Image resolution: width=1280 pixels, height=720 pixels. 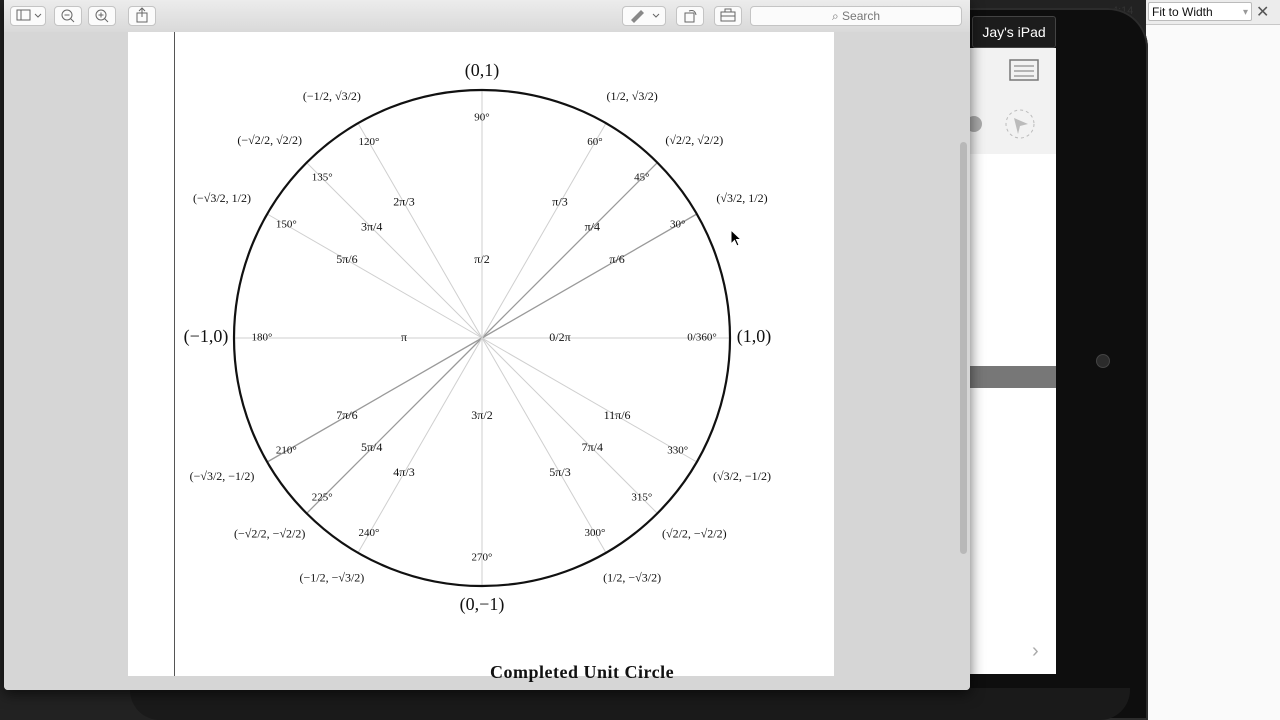 What do you see at coordinates (481, 259) in the screenshot?
I see `radian-label-90: π/2` at bounding box center [481, 259].